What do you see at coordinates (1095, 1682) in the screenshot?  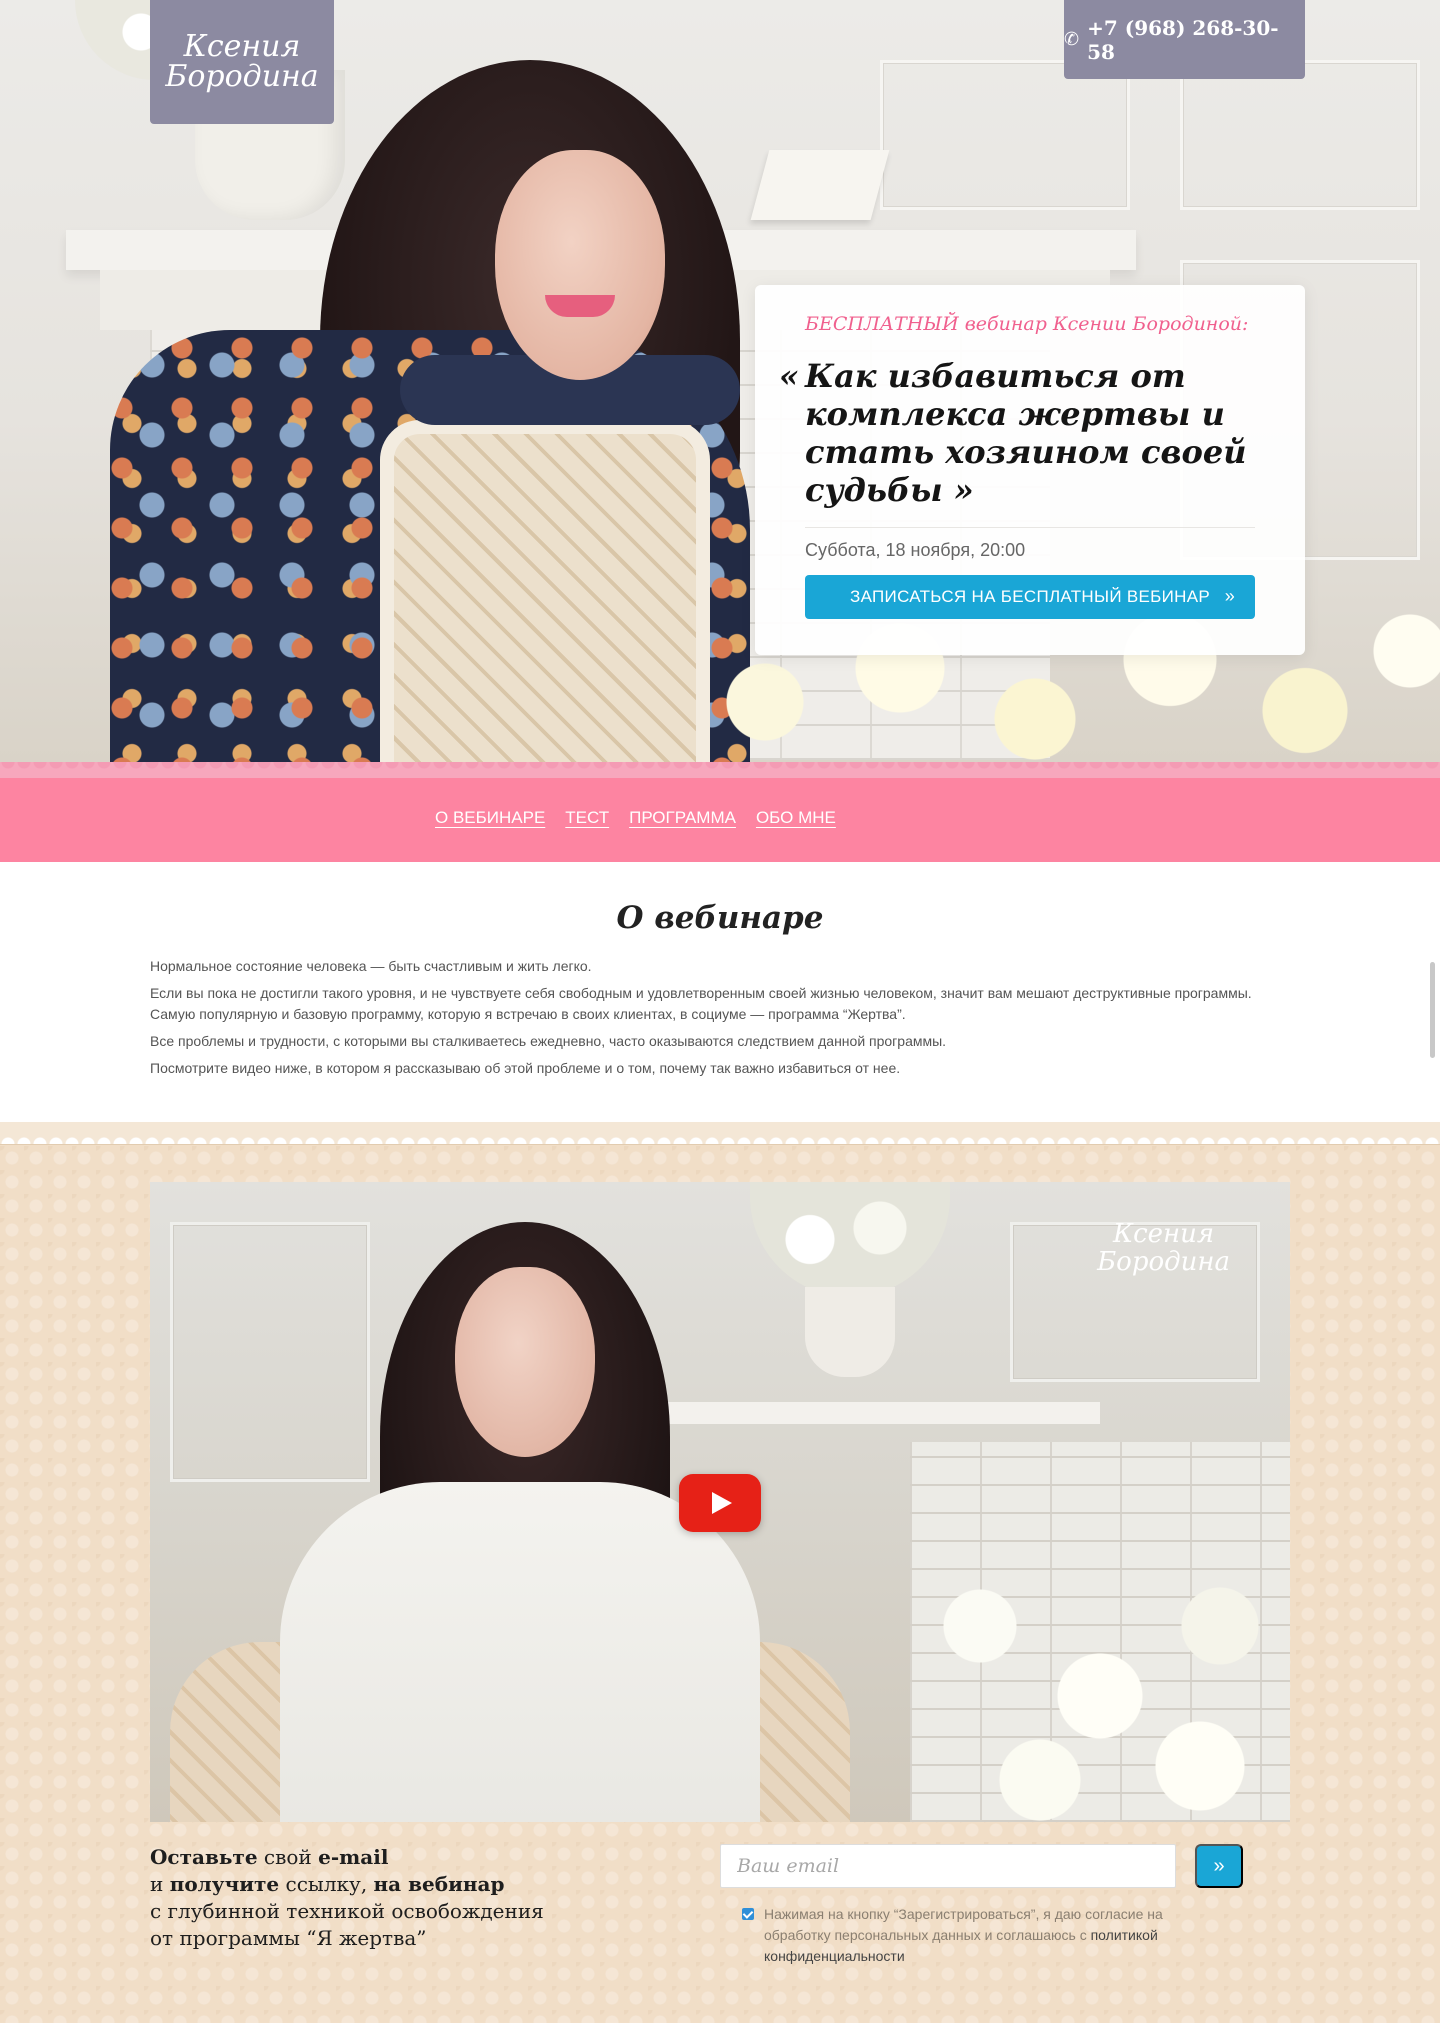 I see `roses-decor` at bounding box center [1095, 1682].